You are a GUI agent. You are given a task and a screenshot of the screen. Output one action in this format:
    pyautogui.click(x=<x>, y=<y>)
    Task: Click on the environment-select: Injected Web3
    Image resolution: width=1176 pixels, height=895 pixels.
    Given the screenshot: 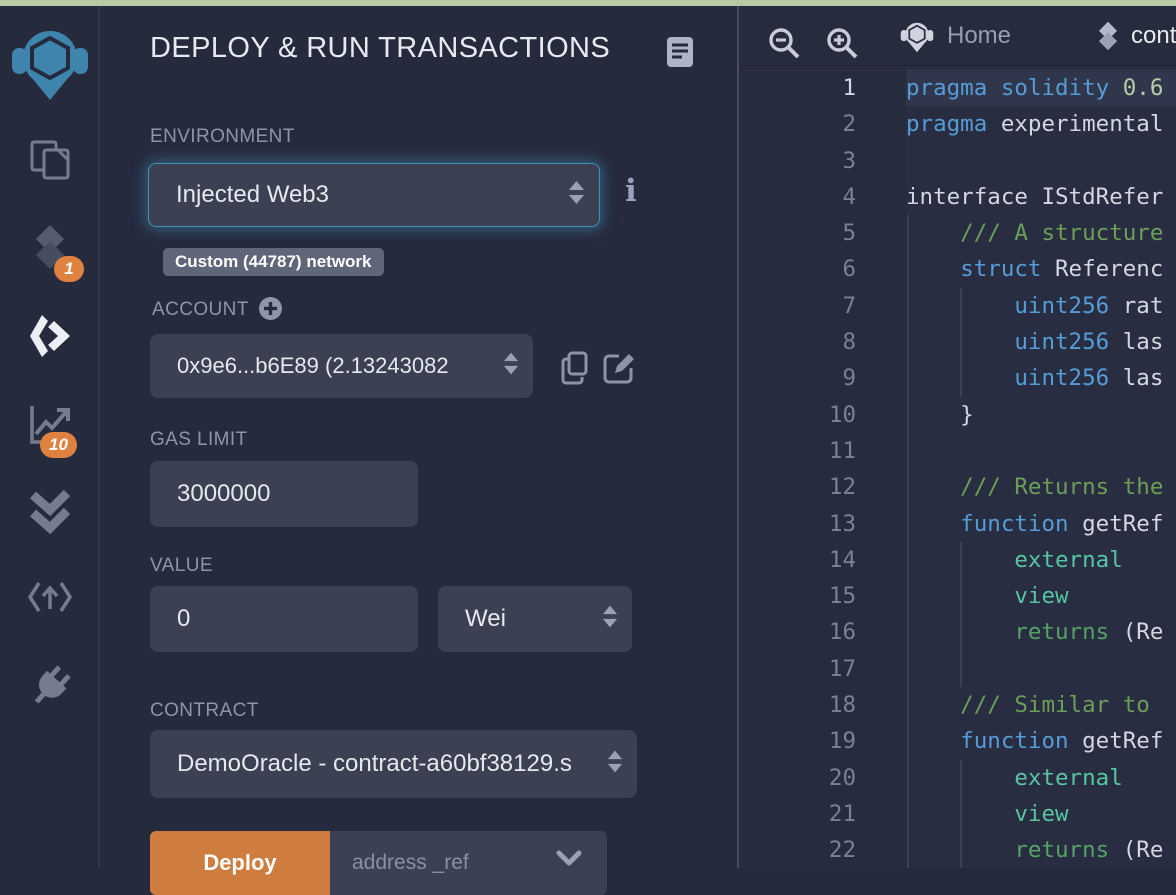 What is the action you would take?
    pyautogui.click(x=374, y=195)
    